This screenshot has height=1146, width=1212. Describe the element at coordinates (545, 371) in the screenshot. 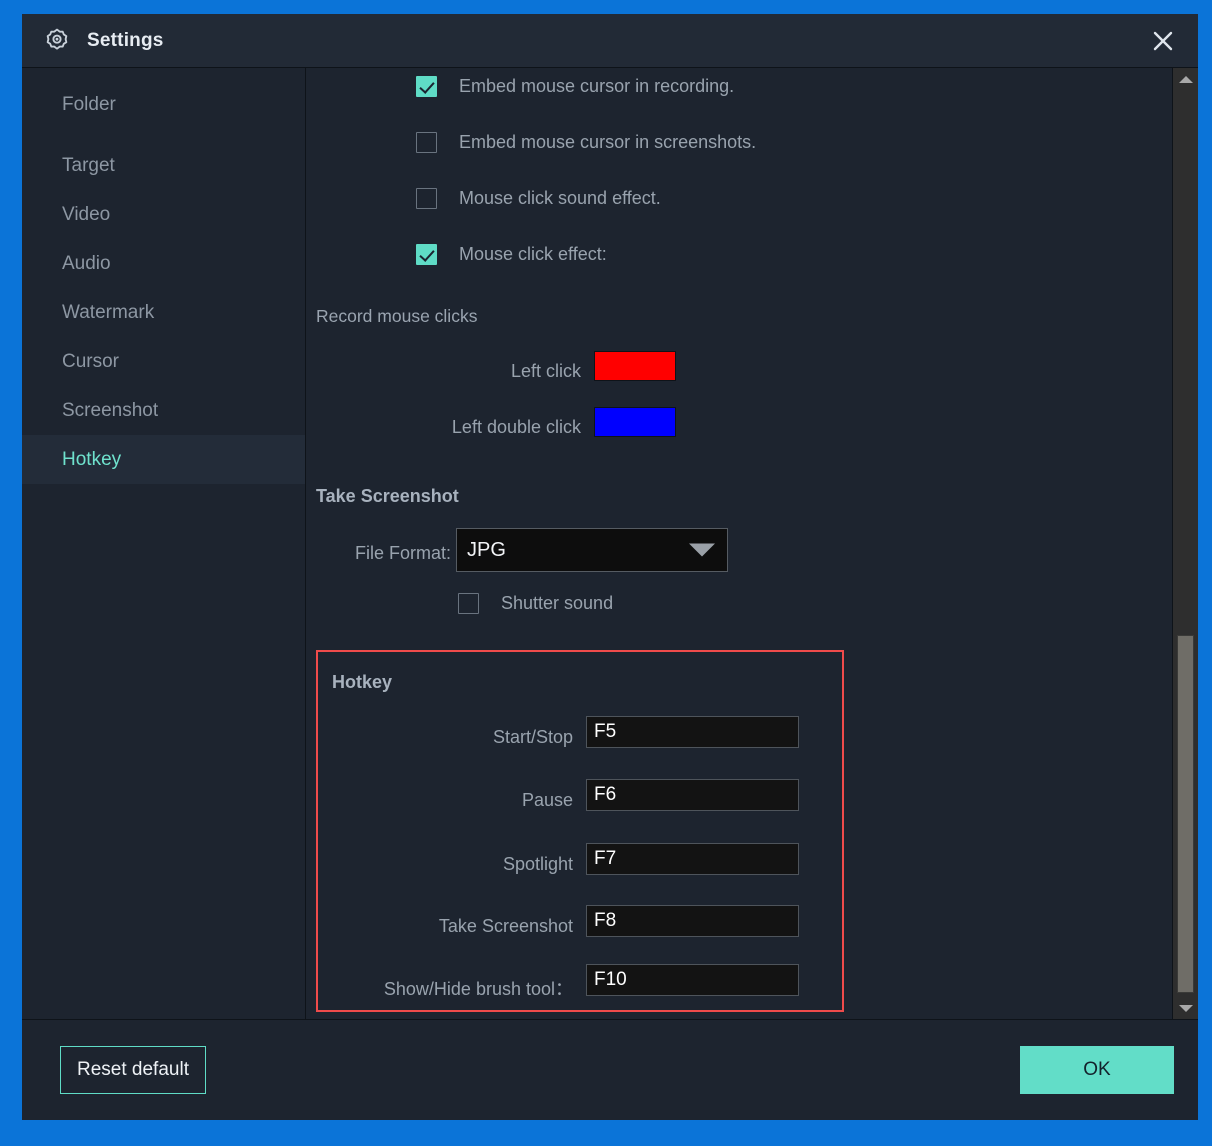

I see `left-click-label: Left click` at that location.